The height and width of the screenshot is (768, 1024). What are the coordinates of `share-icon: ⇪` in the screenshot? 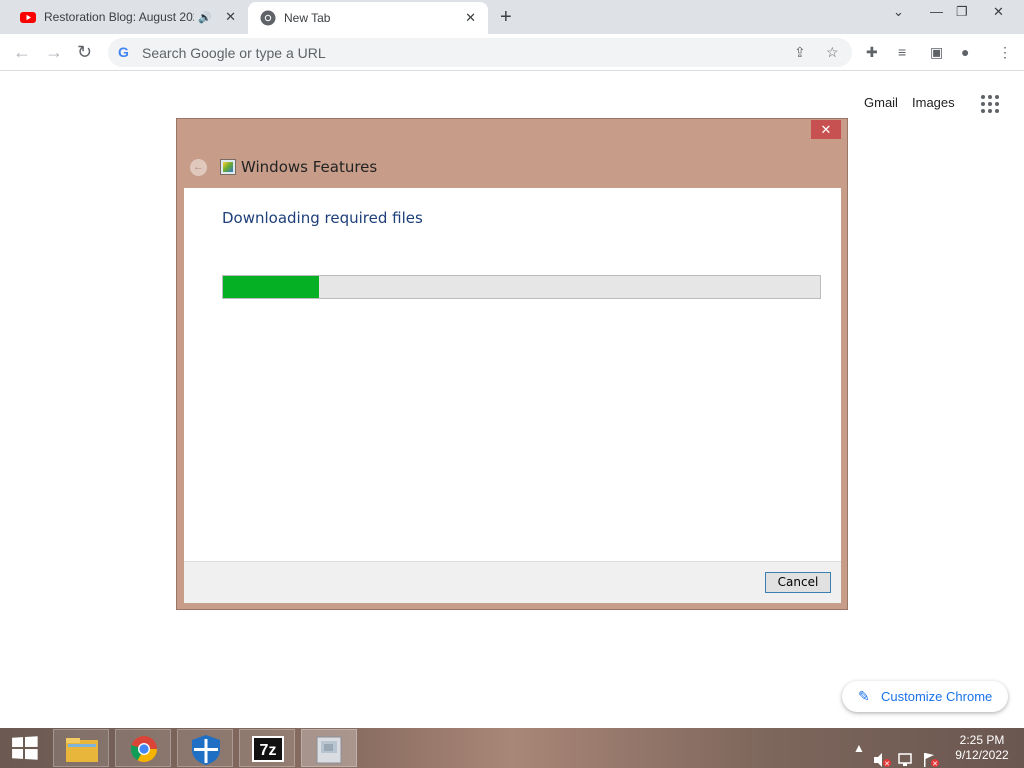 It's located at (800, 52).